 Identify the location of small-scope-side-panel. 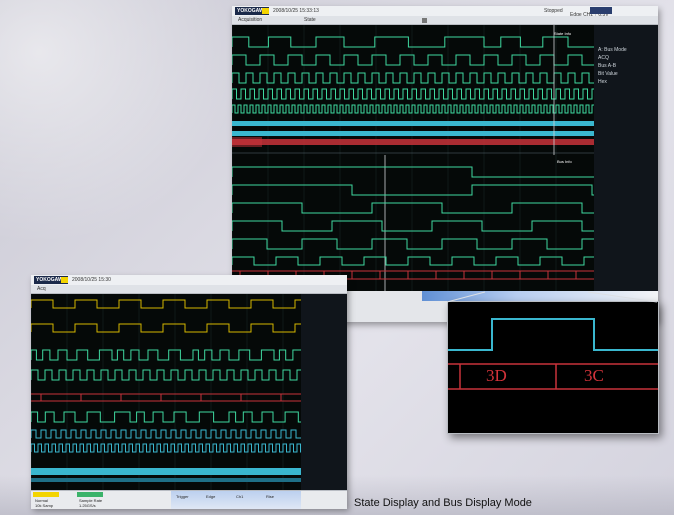
(324, 392).